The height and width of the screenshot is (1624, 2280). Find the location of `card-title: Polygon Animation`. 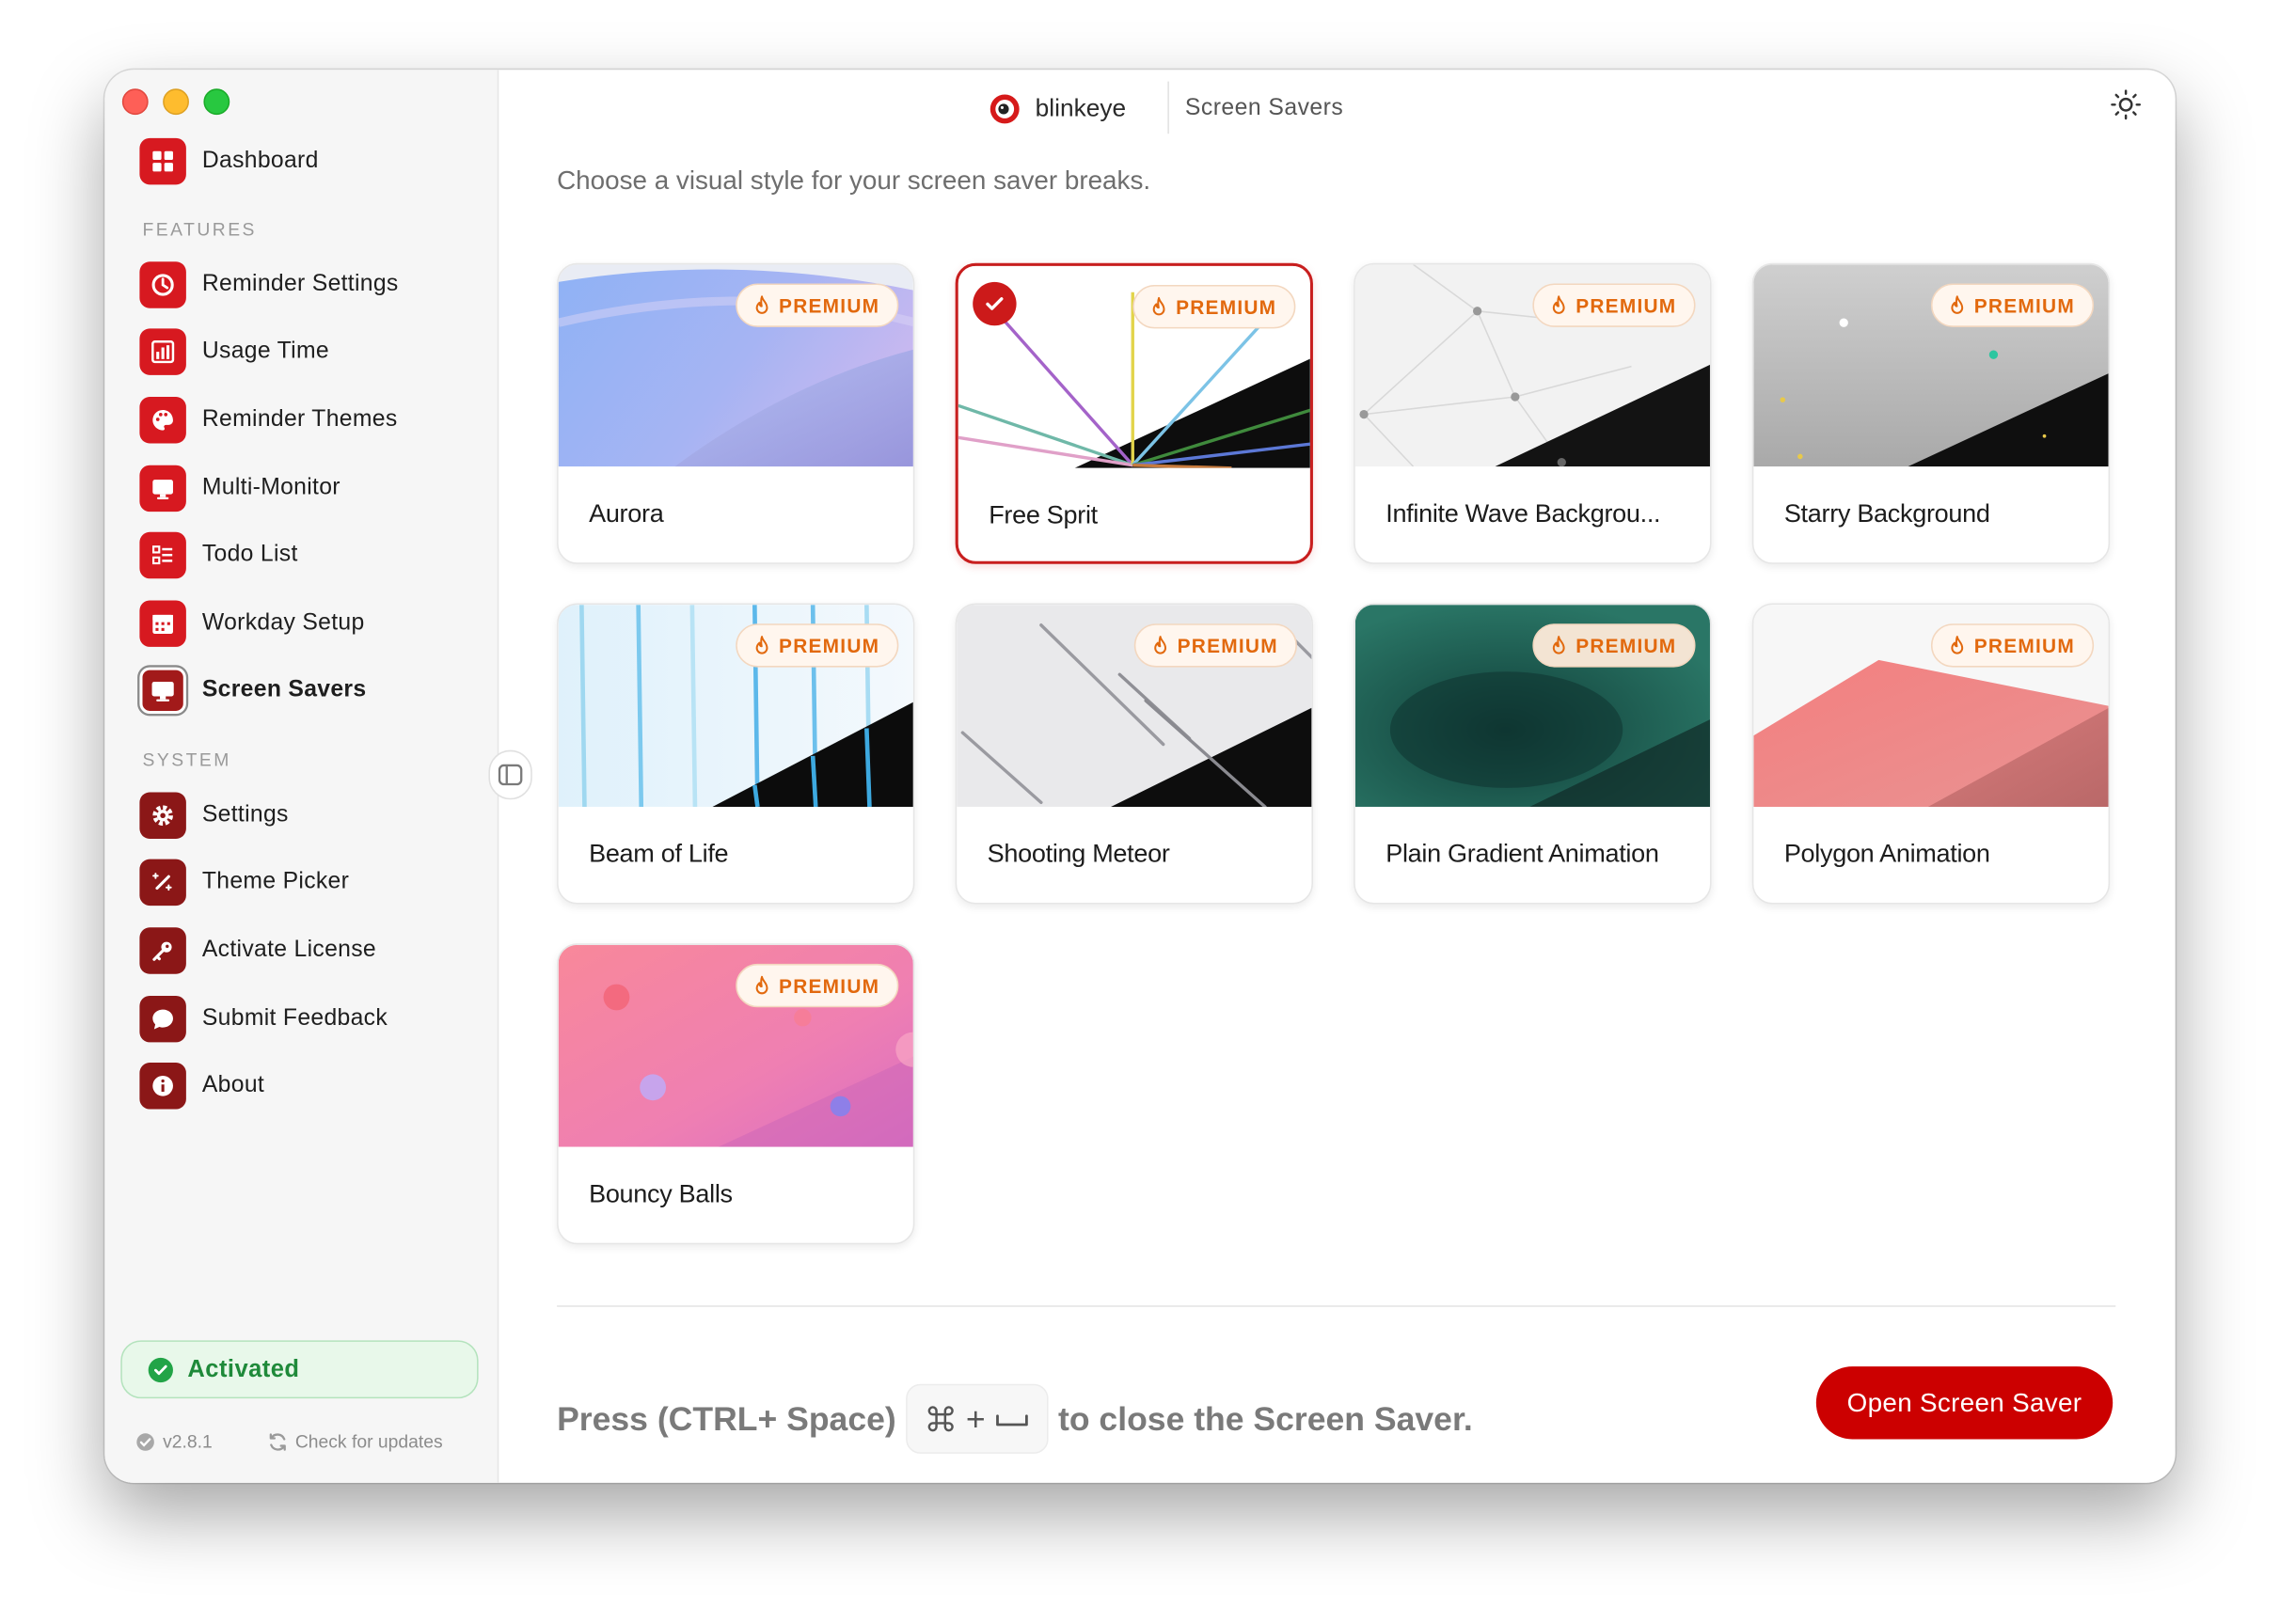

card-title: Polygon Animation is located at coordinates (1886, 853).